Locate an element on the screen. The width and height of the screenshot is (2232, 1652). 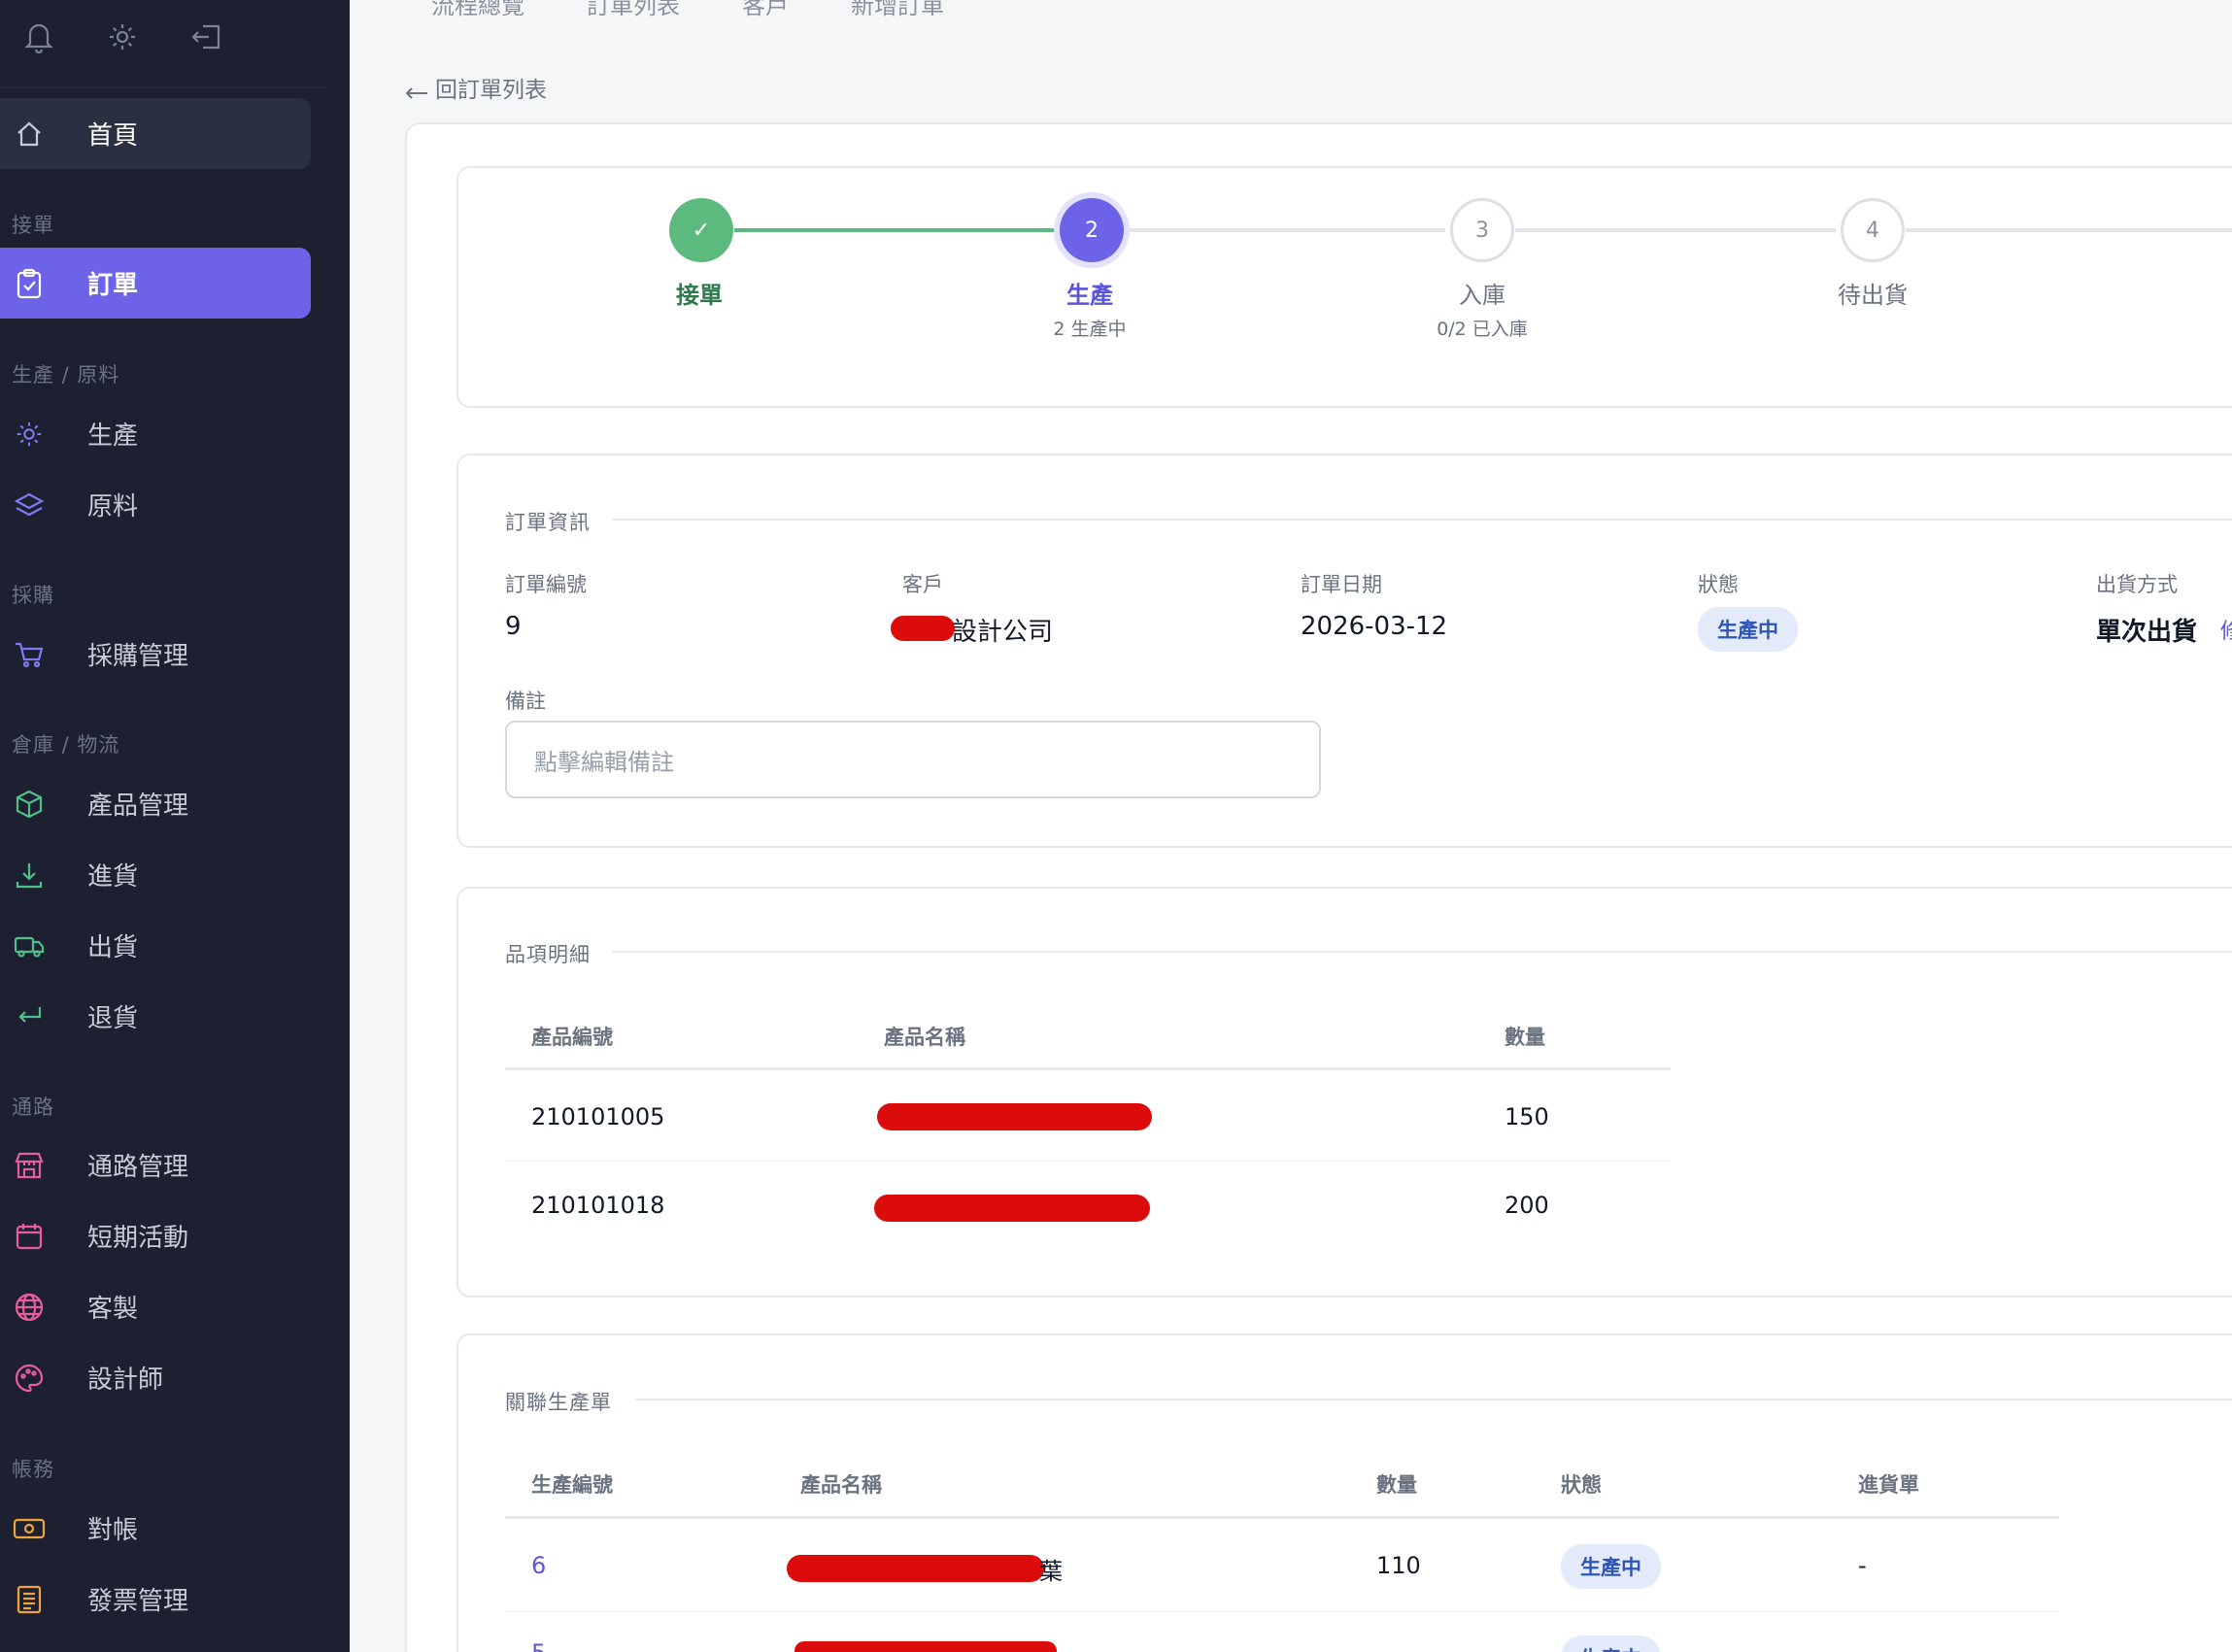
section-title: 接單 is located at coordinates (33, 225).